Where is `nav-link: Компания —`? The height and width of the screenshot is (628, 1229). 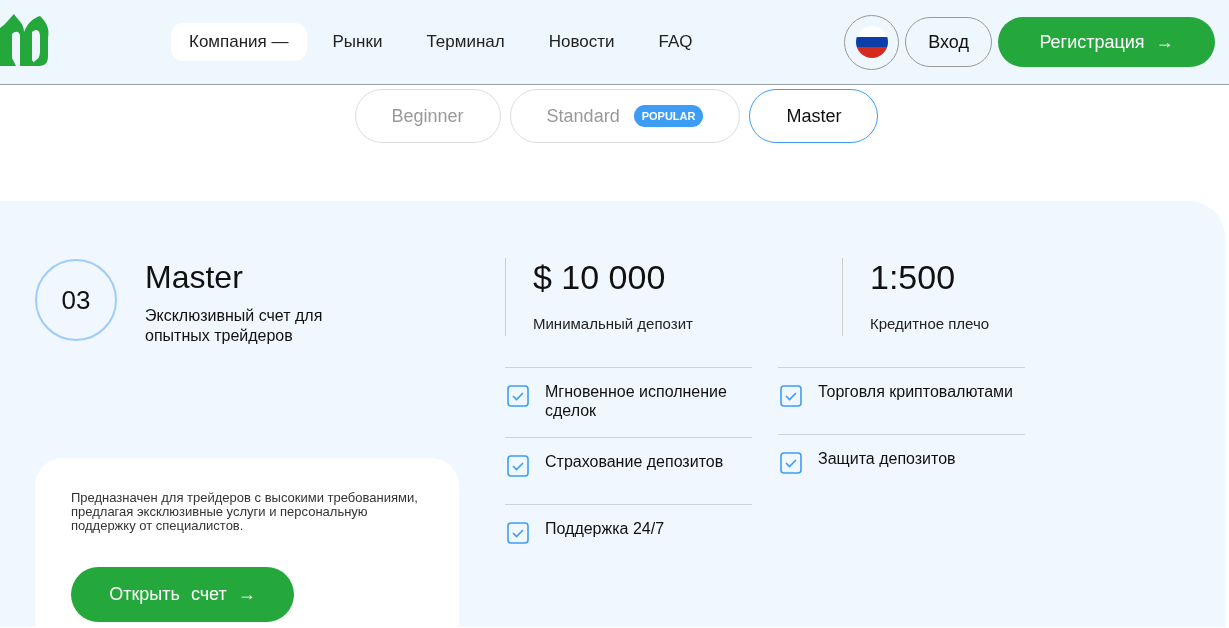
nav-link: Компания — is located at coordinates (239, 42).